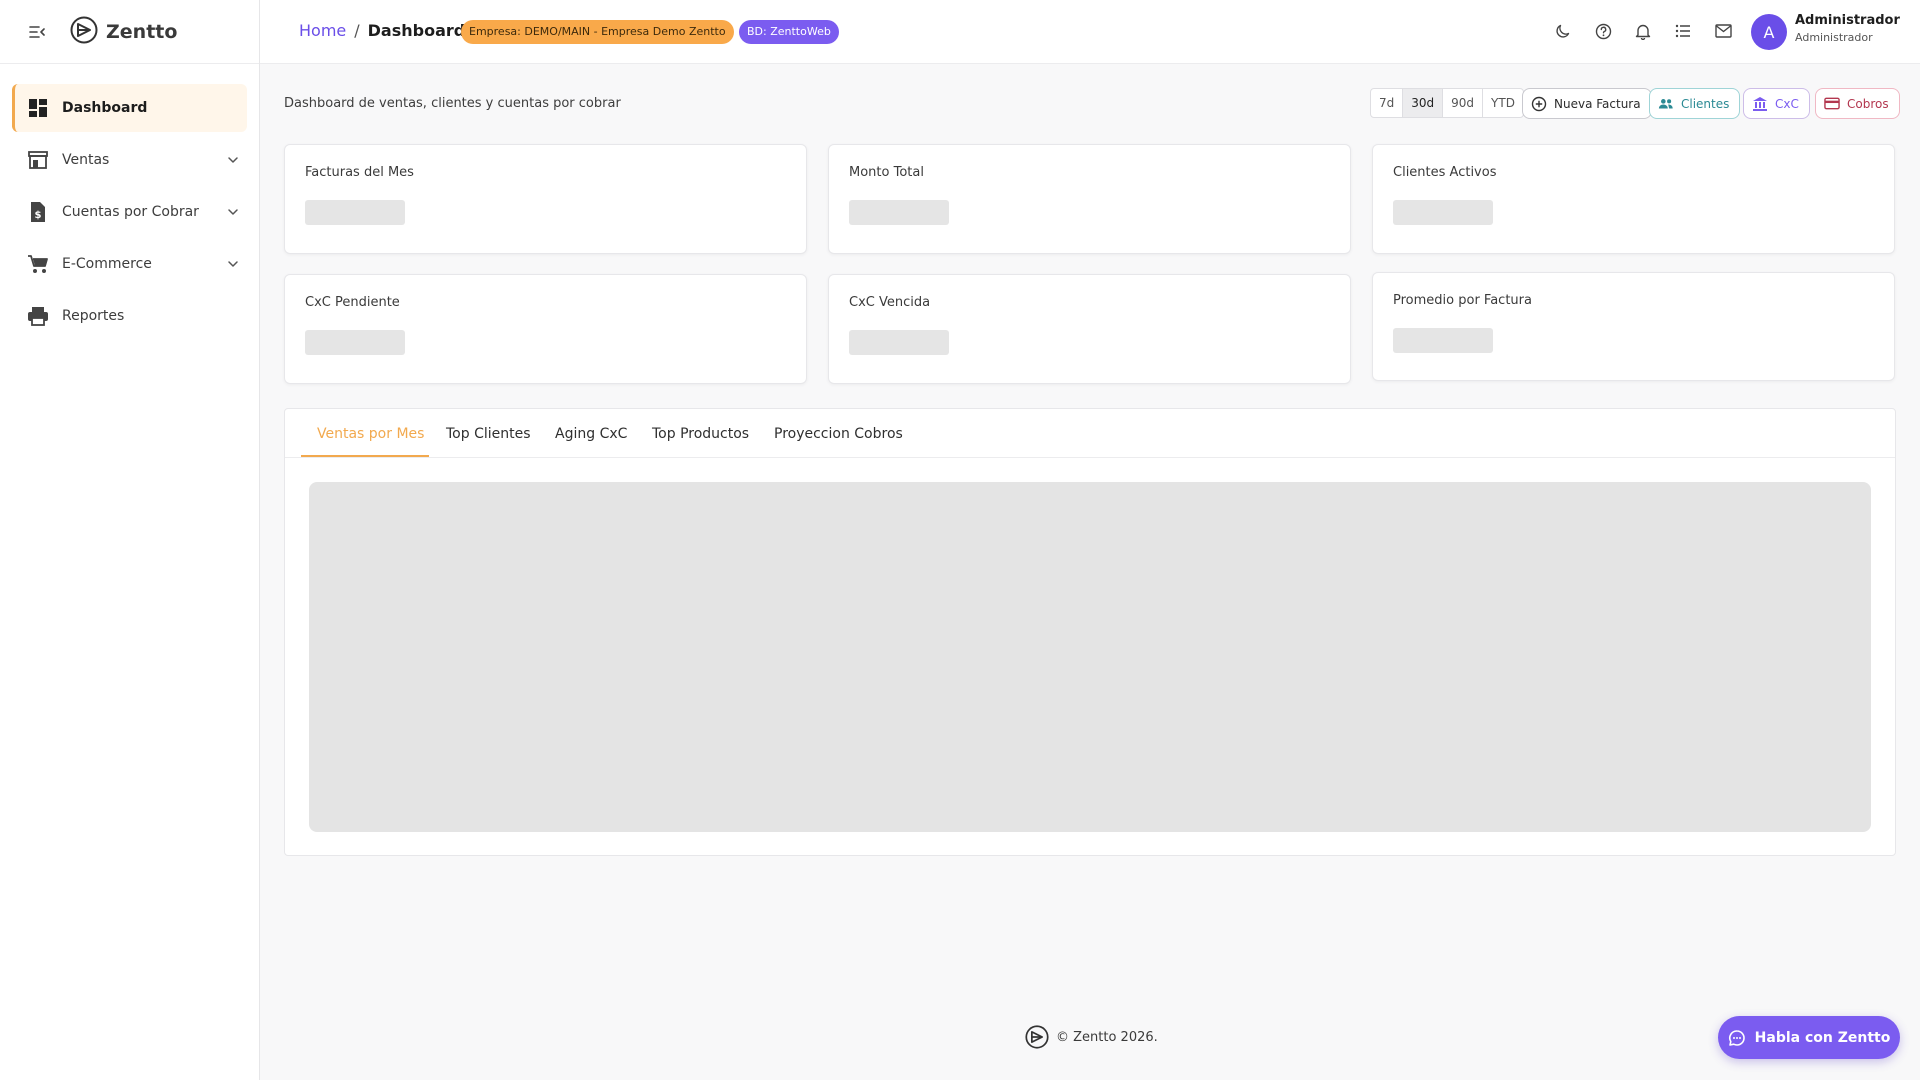 The image size is (1920, 1080). What do you see at coordinates (1705, 103) in the screenshot?
I see `clientes-label: Clientes` at bounding box center [1705, 103].